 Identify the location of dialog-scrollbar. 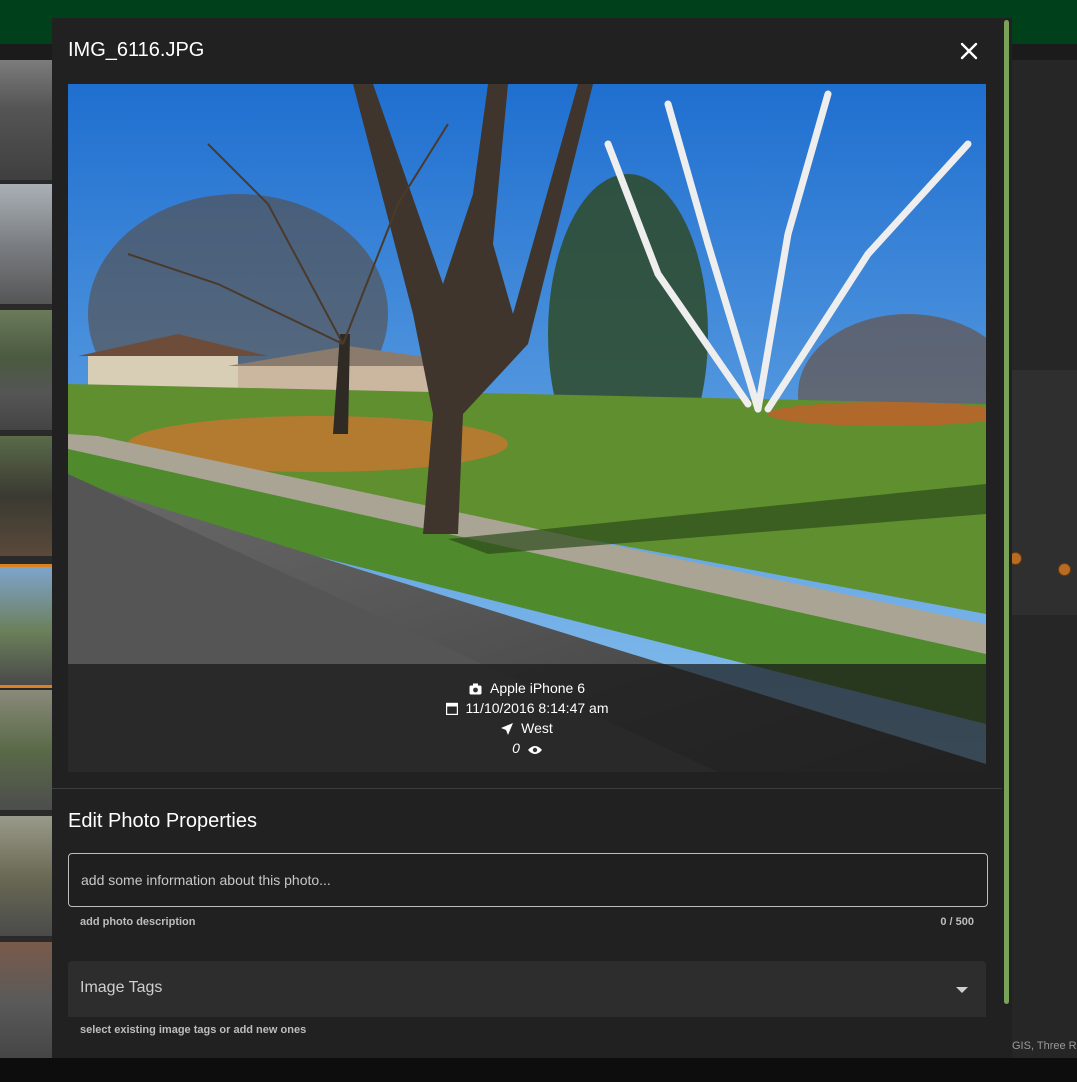
(1007, 538).